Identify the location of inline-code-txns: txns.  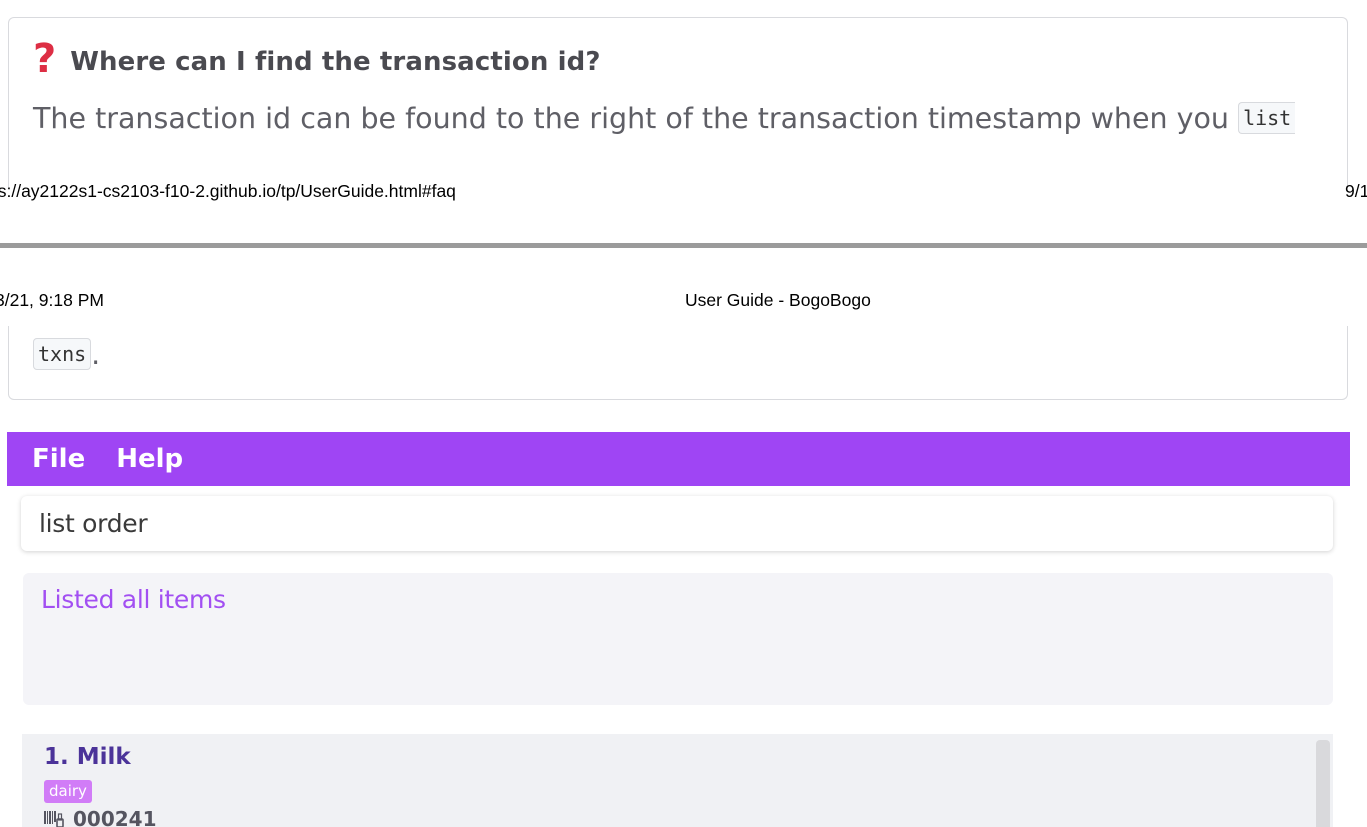
(62, 354).